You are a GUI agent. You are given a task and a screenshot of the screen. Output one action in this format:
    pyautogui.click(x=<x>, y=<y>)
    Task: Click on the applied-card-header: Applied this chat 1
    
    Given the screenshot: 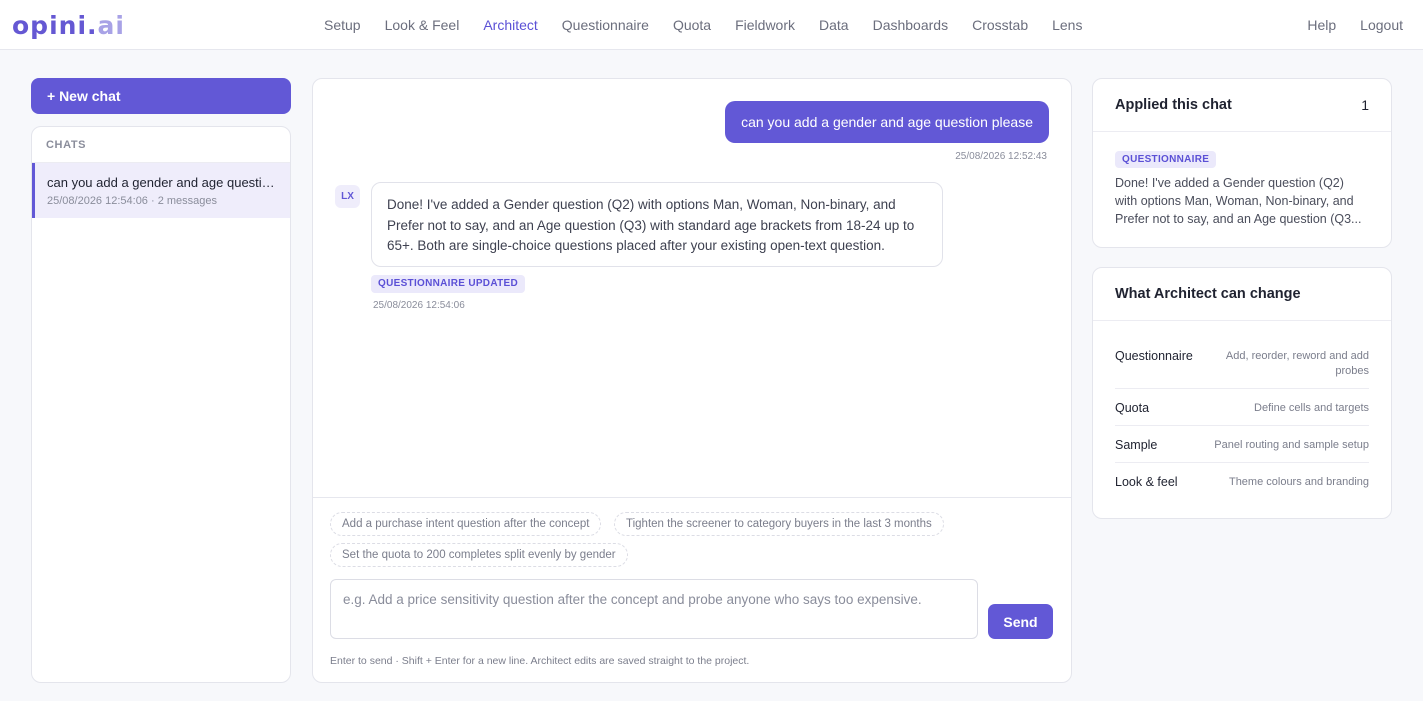 What is the action you would take?
    pyautogui.click(x=1242, y=105)
    